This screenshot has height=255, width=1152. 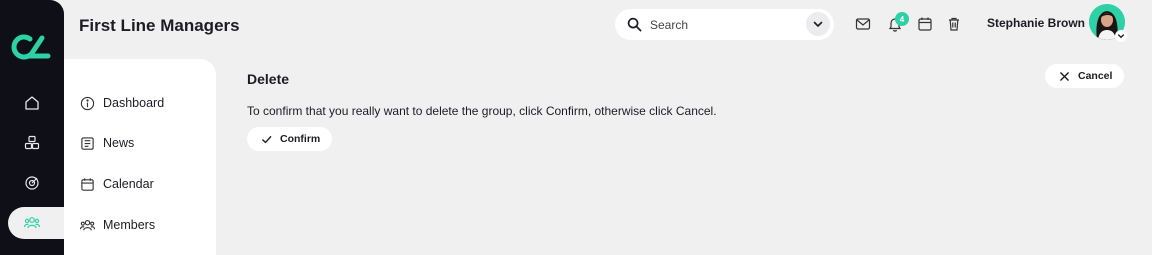 What do you see at coordinates (32, 47) in the screenshot?
I see `app-logo-icon` at bounding box center [32, 47].